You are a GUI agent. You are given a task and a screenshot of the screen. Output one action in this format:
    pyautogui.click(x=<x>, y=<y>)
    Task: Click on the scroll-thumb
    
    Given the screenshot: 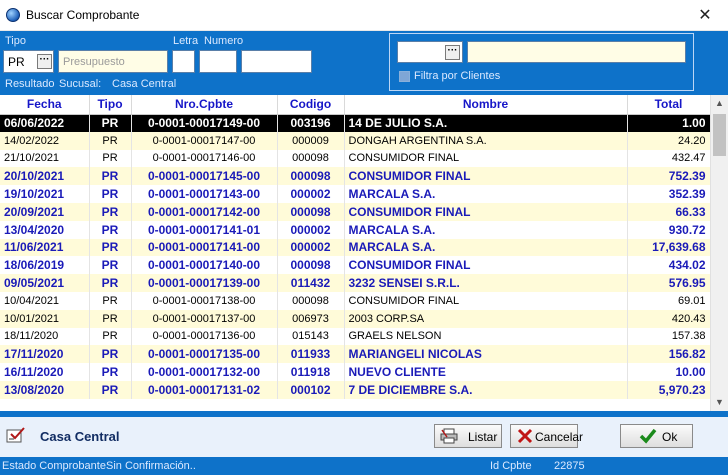 What is the action you would take?
    pyautogui.click(x=719, y=135)
    